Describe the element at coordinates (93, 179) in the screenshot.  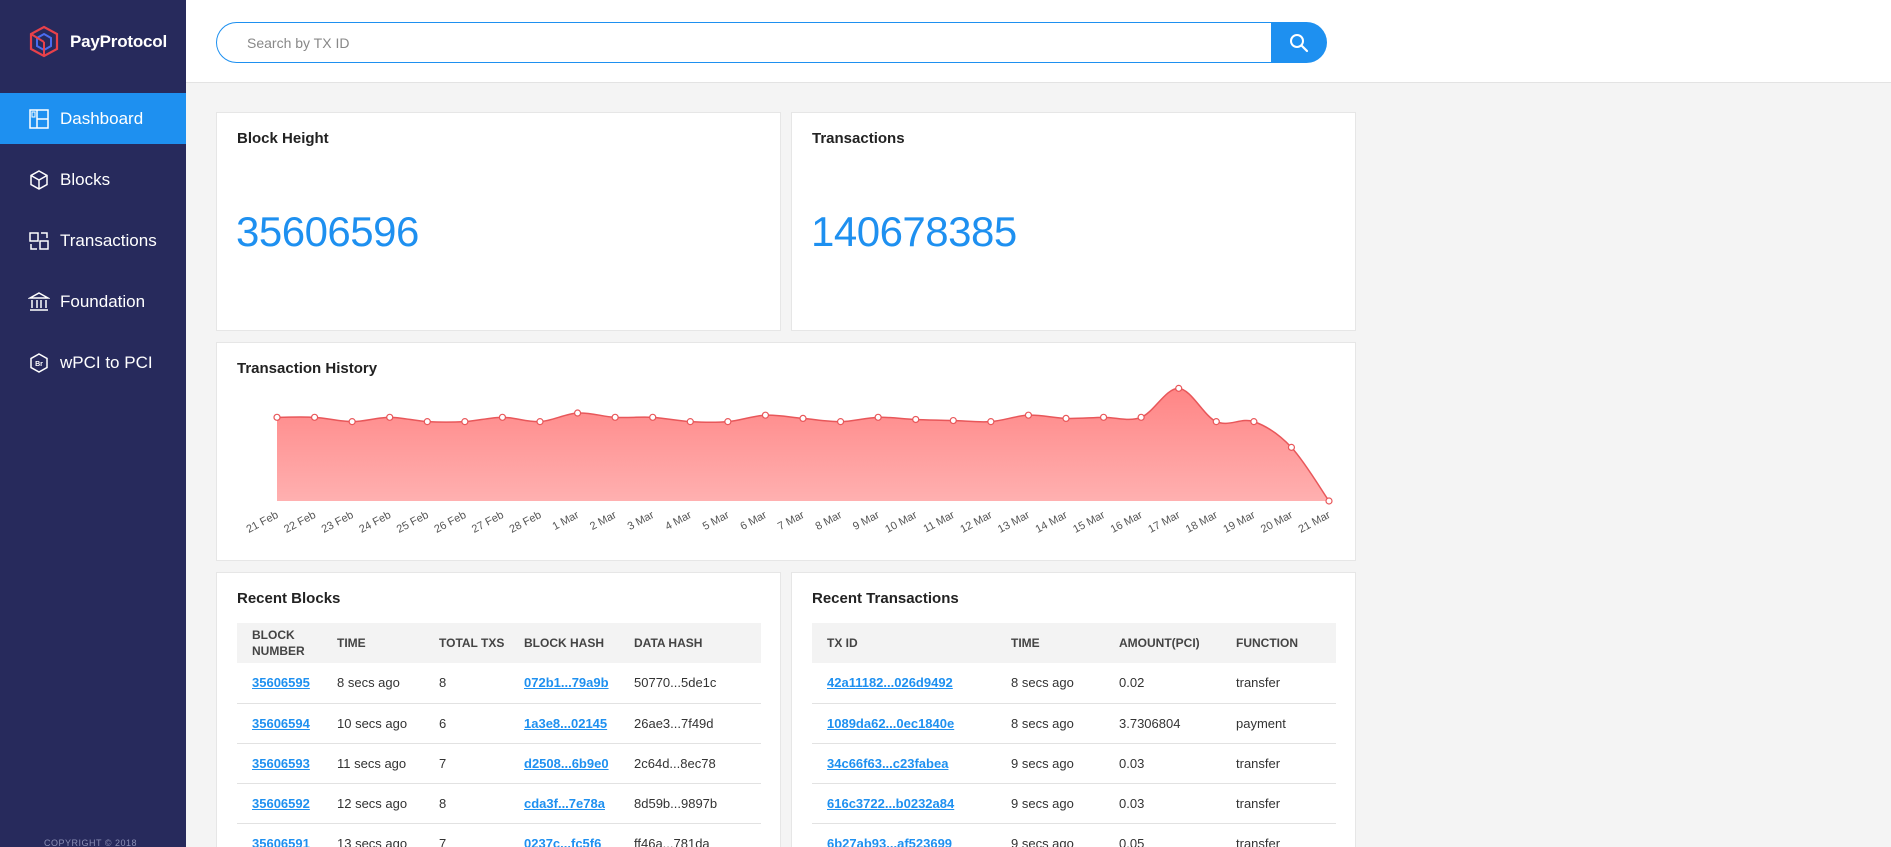
I see `sidebar-item-blocks: Blocks` at that location.